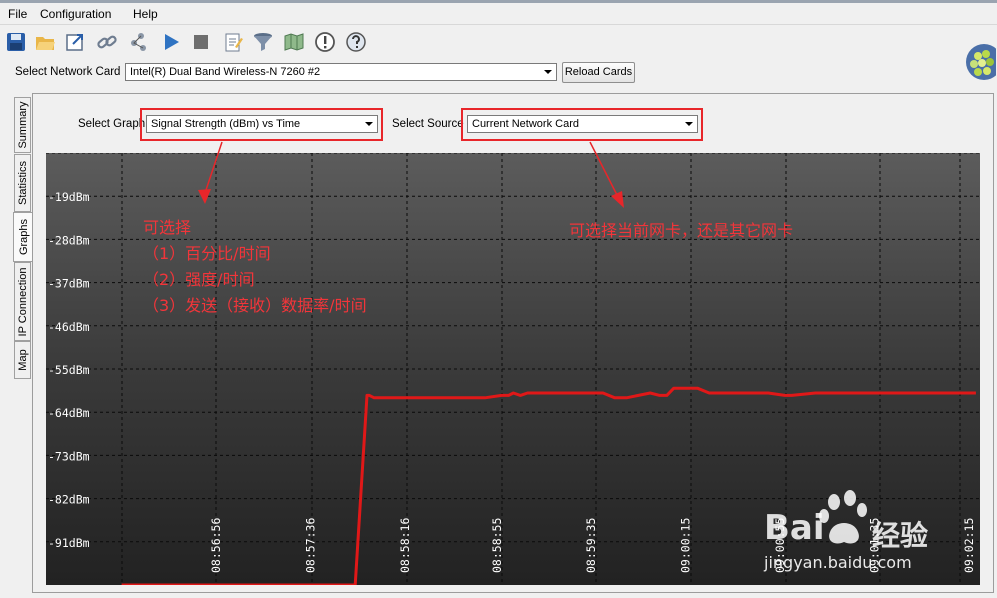  Describe the element at coordinates (69, 370) in the screenshot. I see `y-tick-label: -55dBm` at that location.